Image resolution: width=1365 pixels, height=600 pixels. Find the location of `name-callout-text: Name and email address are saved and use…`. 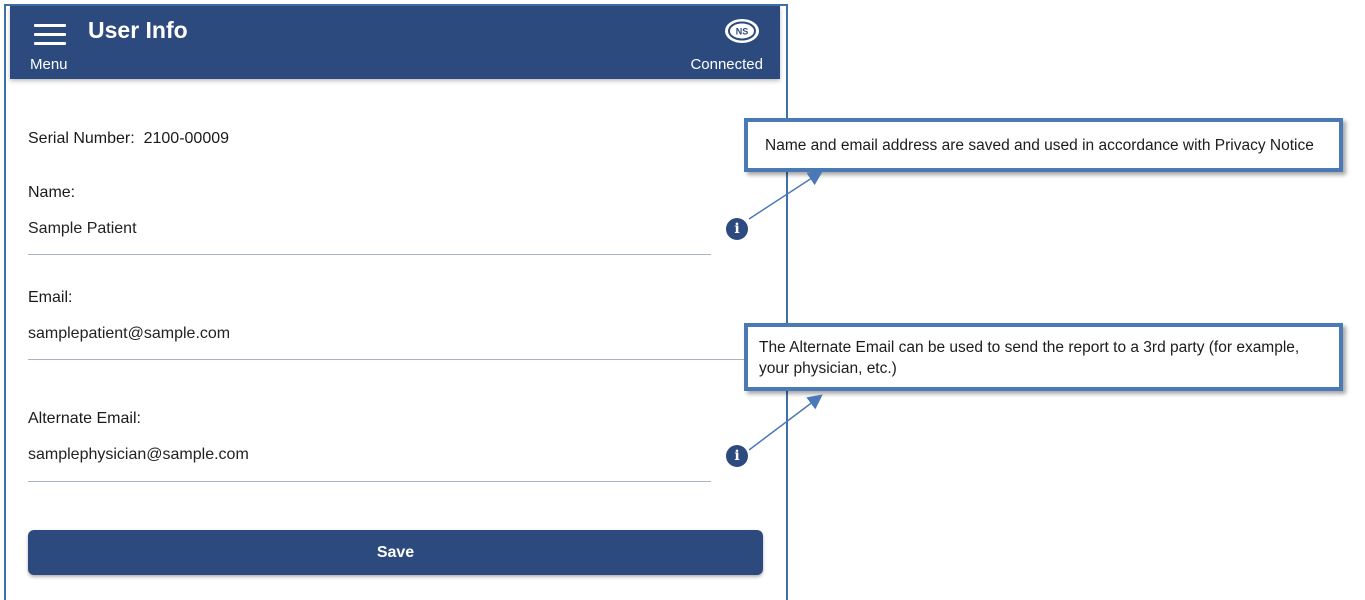

name-callout-text: Name and email address are saved and use… is located at coordinates (1039, 145).